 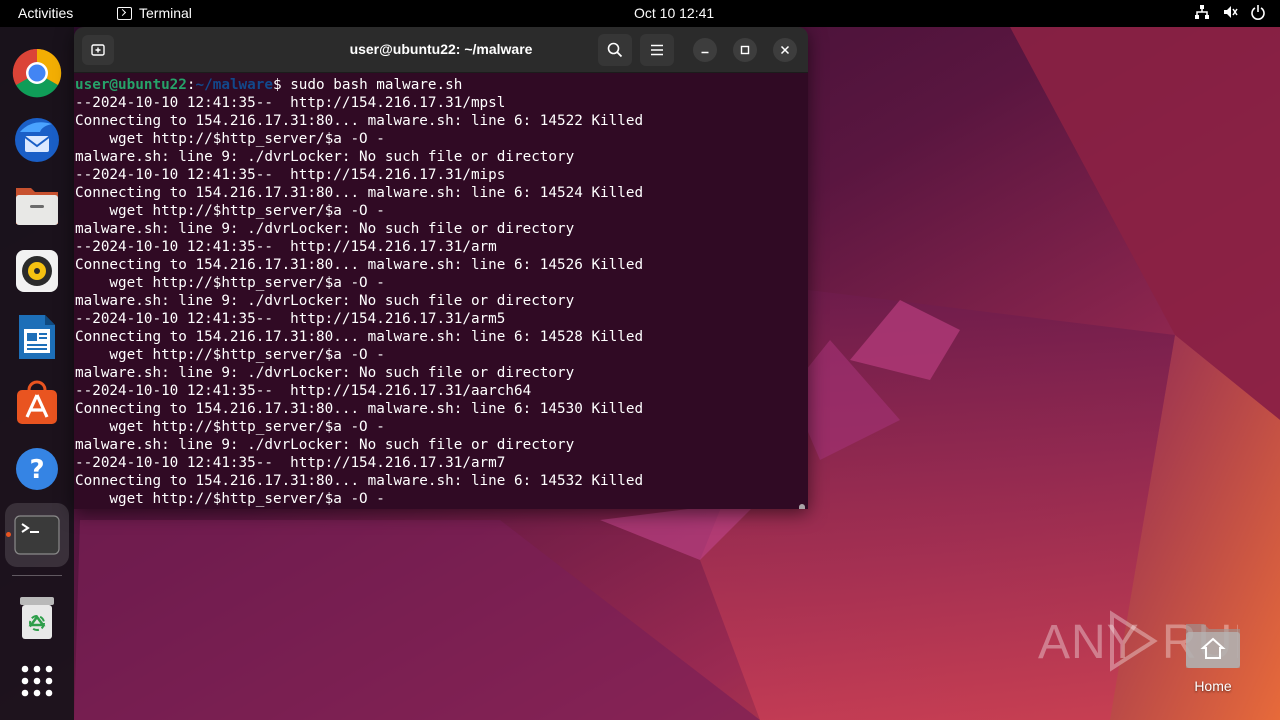 I want to click on hamburger-menu-icon, so click(x=657, y=50).